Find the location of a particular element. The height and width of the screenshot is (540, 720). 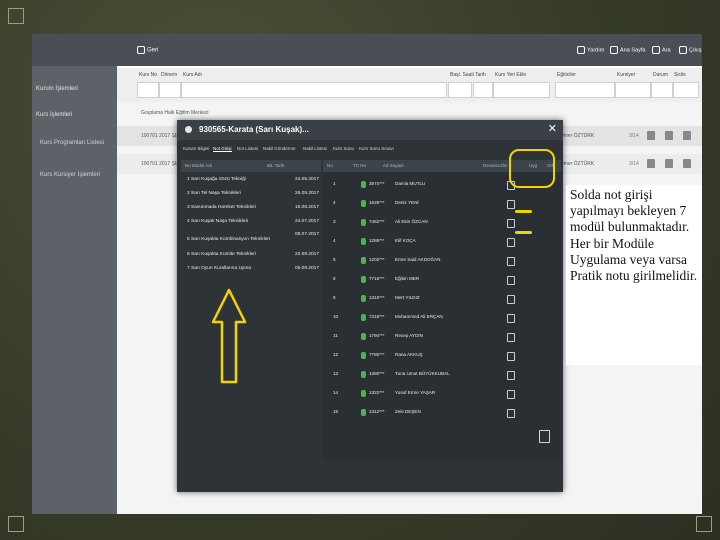

dialog-title-bar: 930565-Karata (Sarı Kuşak)... ✕ is located at coordinates (370, 130).